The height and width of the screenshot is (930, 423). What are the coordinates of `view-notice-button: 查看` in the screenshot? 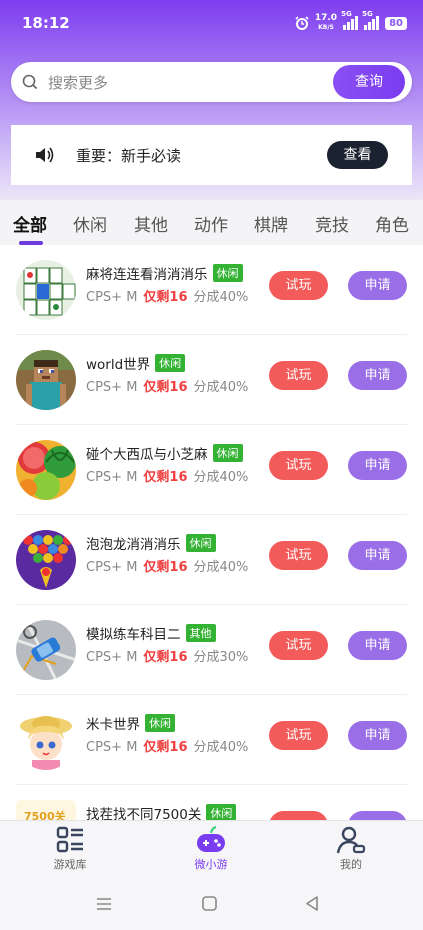 It's located at (357, 155).